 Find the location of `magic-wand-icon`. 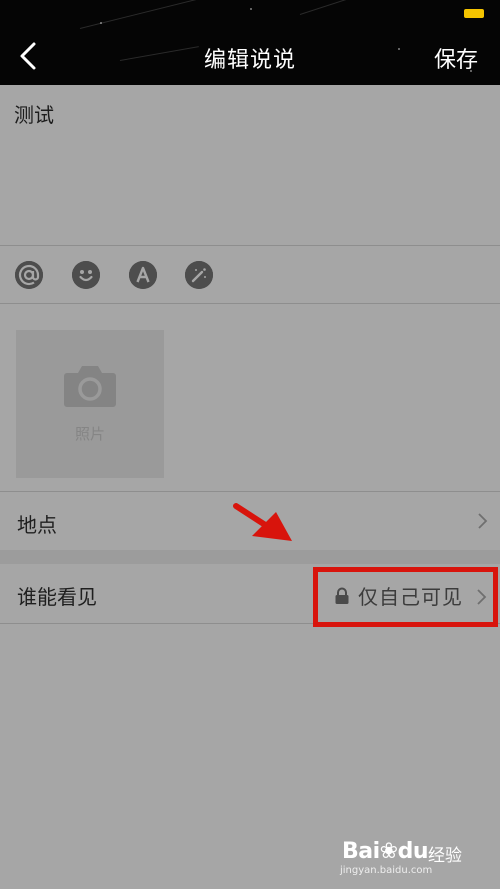

magic-wand-icon is located at coordinates (199, 275).